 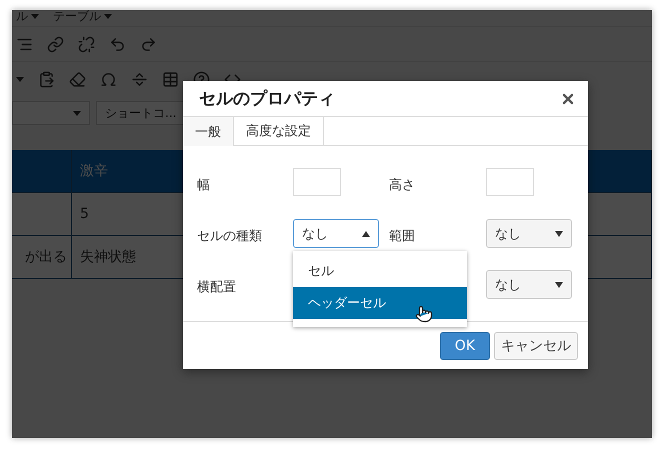 I want to click on field-label: 幅, so click(x=204, y=185).